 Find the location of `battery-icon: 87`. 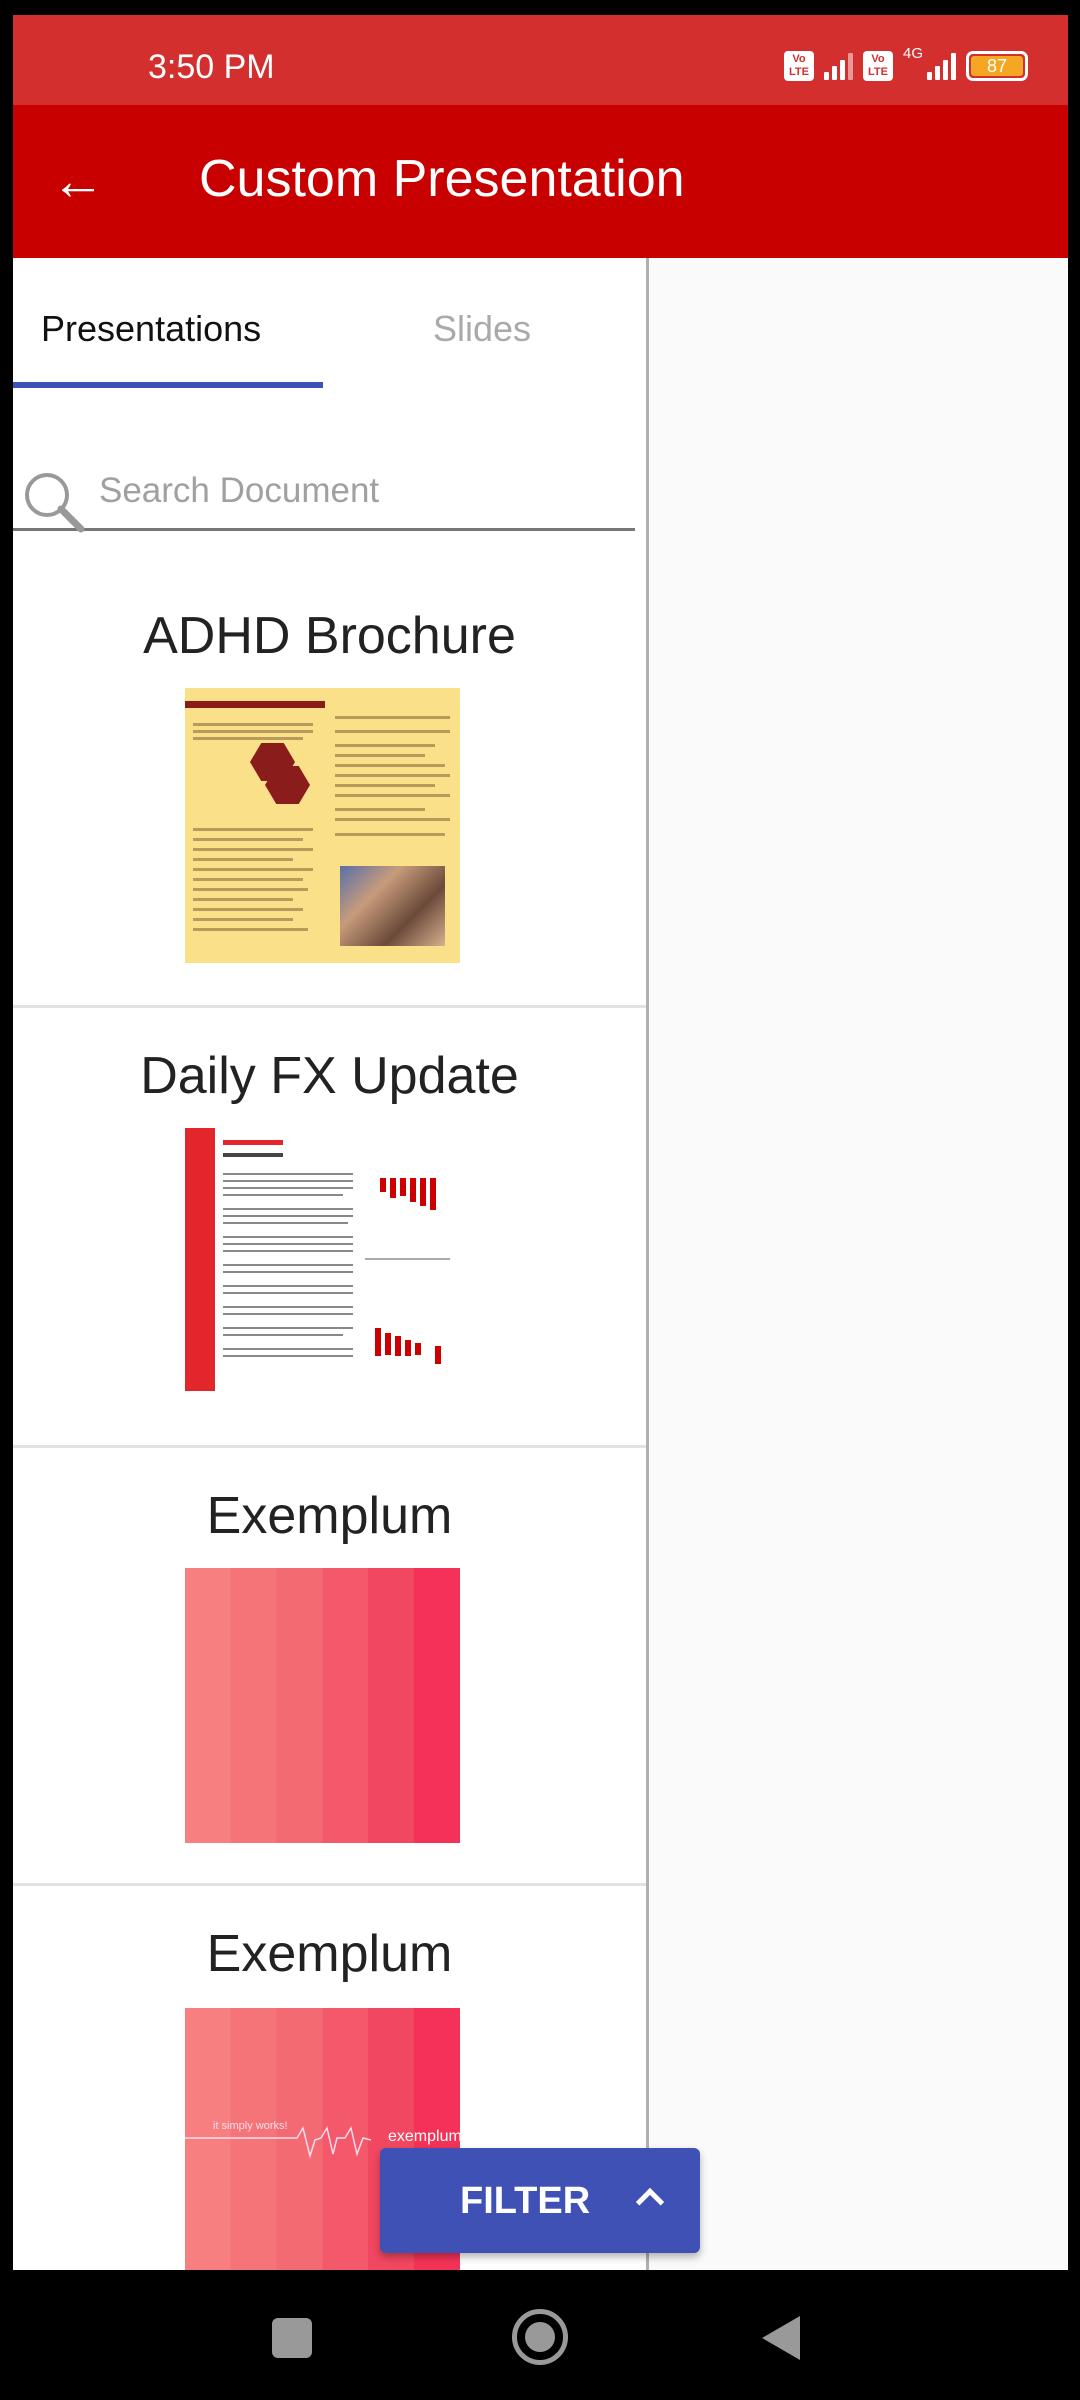

battery-icon: 87 is located at coordinates (997, 66).